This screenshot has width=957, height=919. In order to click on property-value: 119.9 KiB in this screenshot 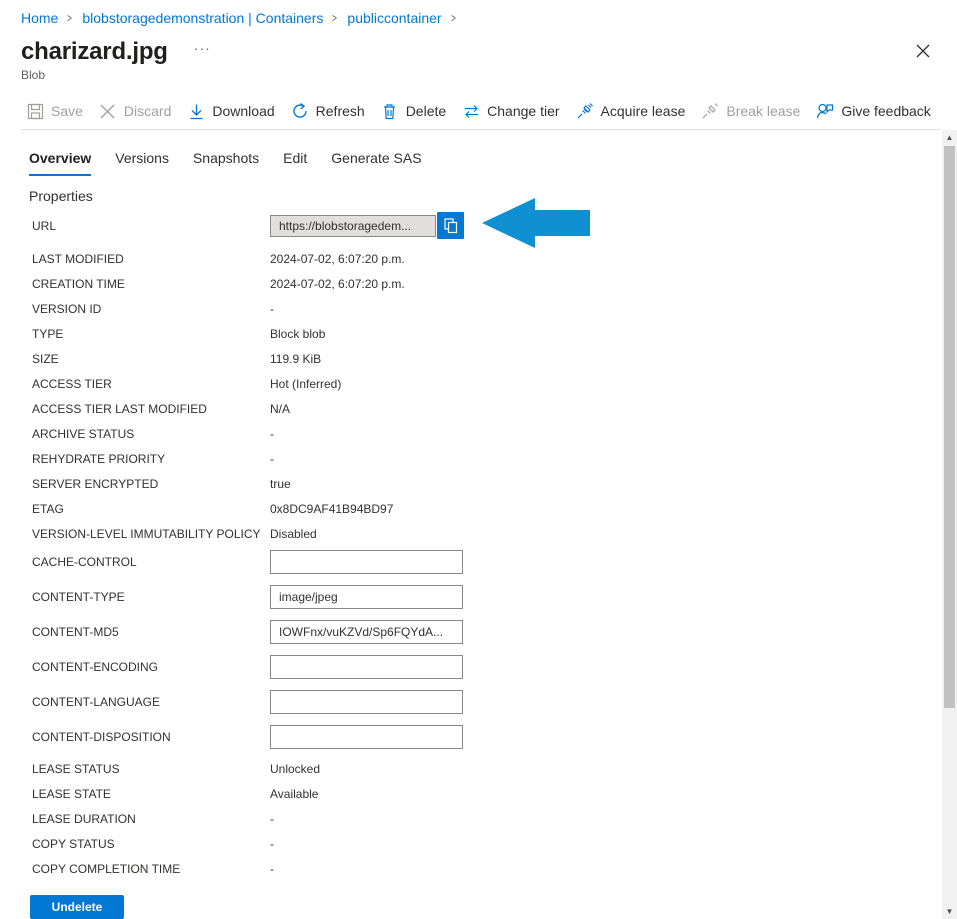, I will do `click(296, 359)`.